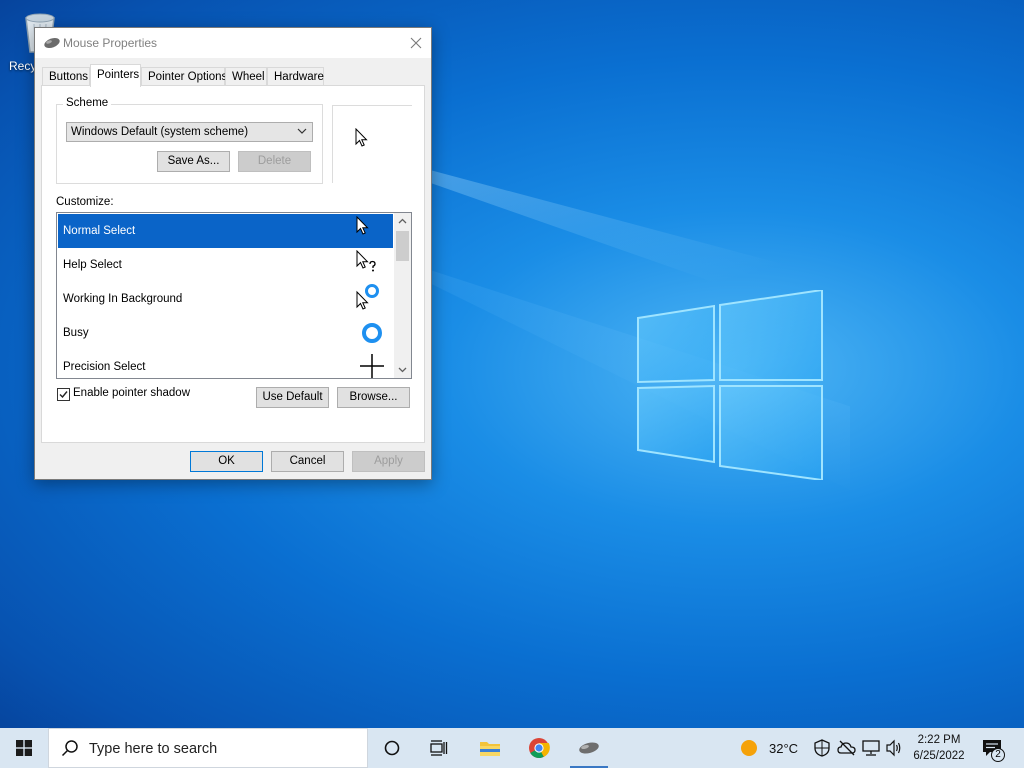  What do you see at coordinates (23, 66) in the screenshot?
I see `recycle-bin-label: Recy` at bounding box center [23, 66].